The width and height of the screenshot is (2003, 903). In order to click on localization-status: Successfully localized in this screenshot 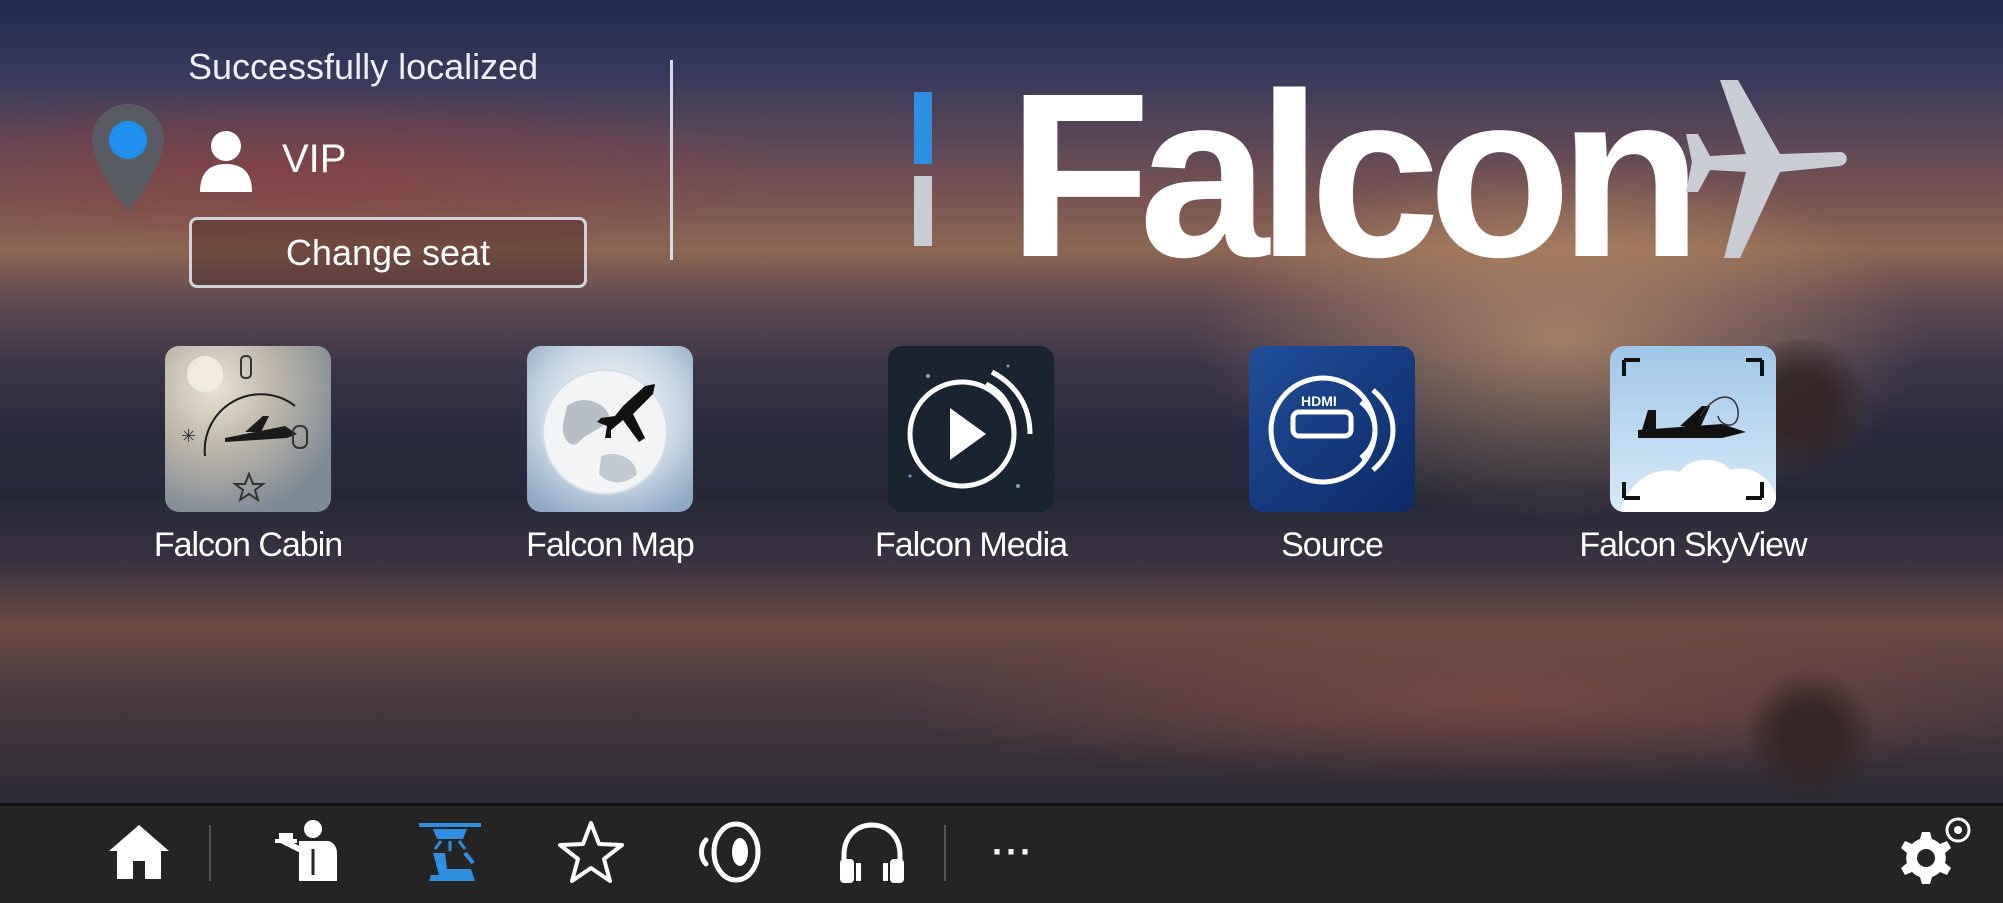, I will do `click(363, 66)`.